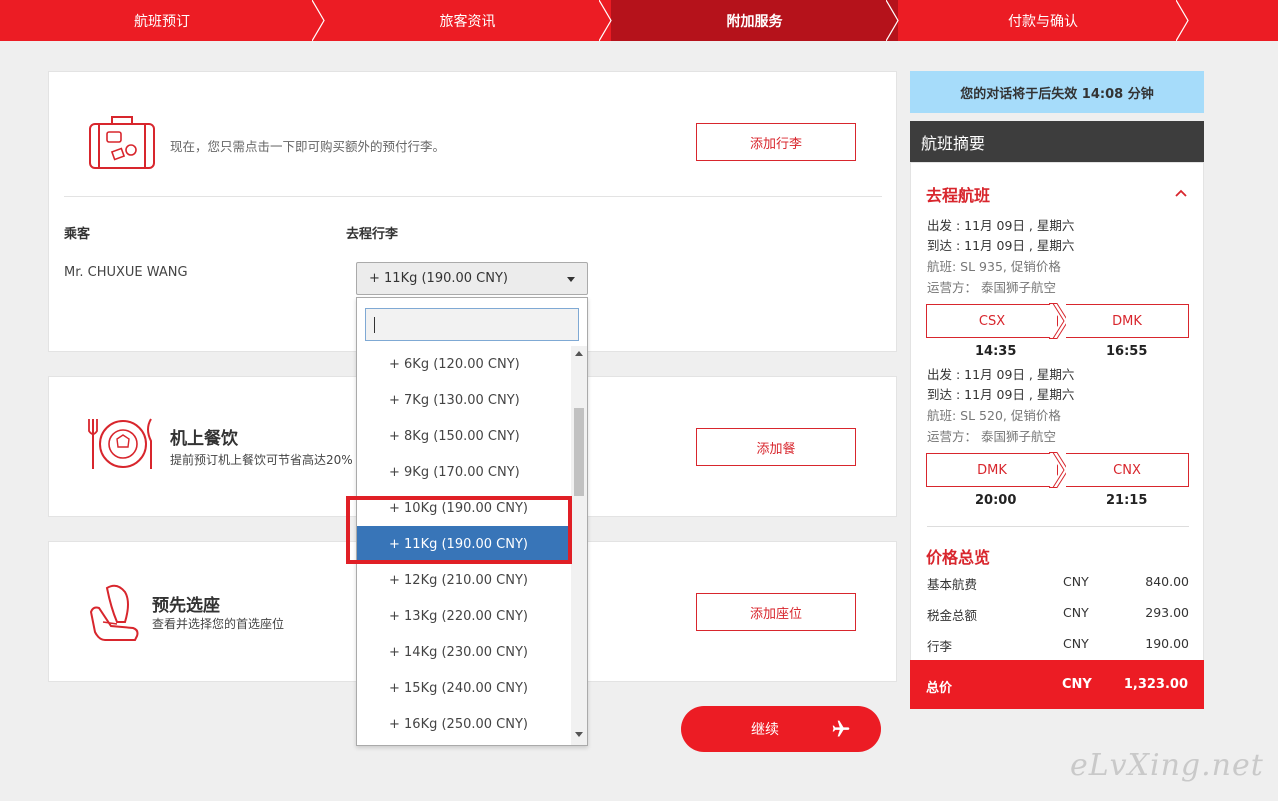 This screenshot has height=801, width=1278. I want to click on step-label: 旅客资讯, so click(467, 21).